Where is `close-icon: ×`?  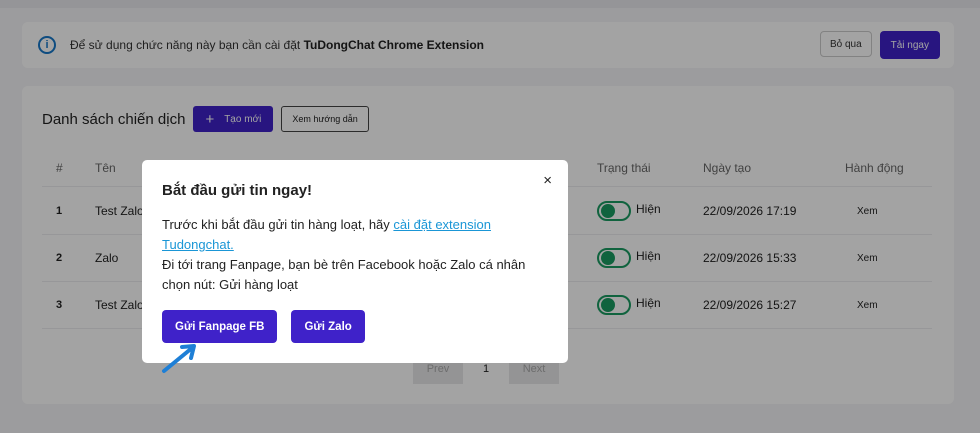
close-icon: × is located at coordinates (547, 180).